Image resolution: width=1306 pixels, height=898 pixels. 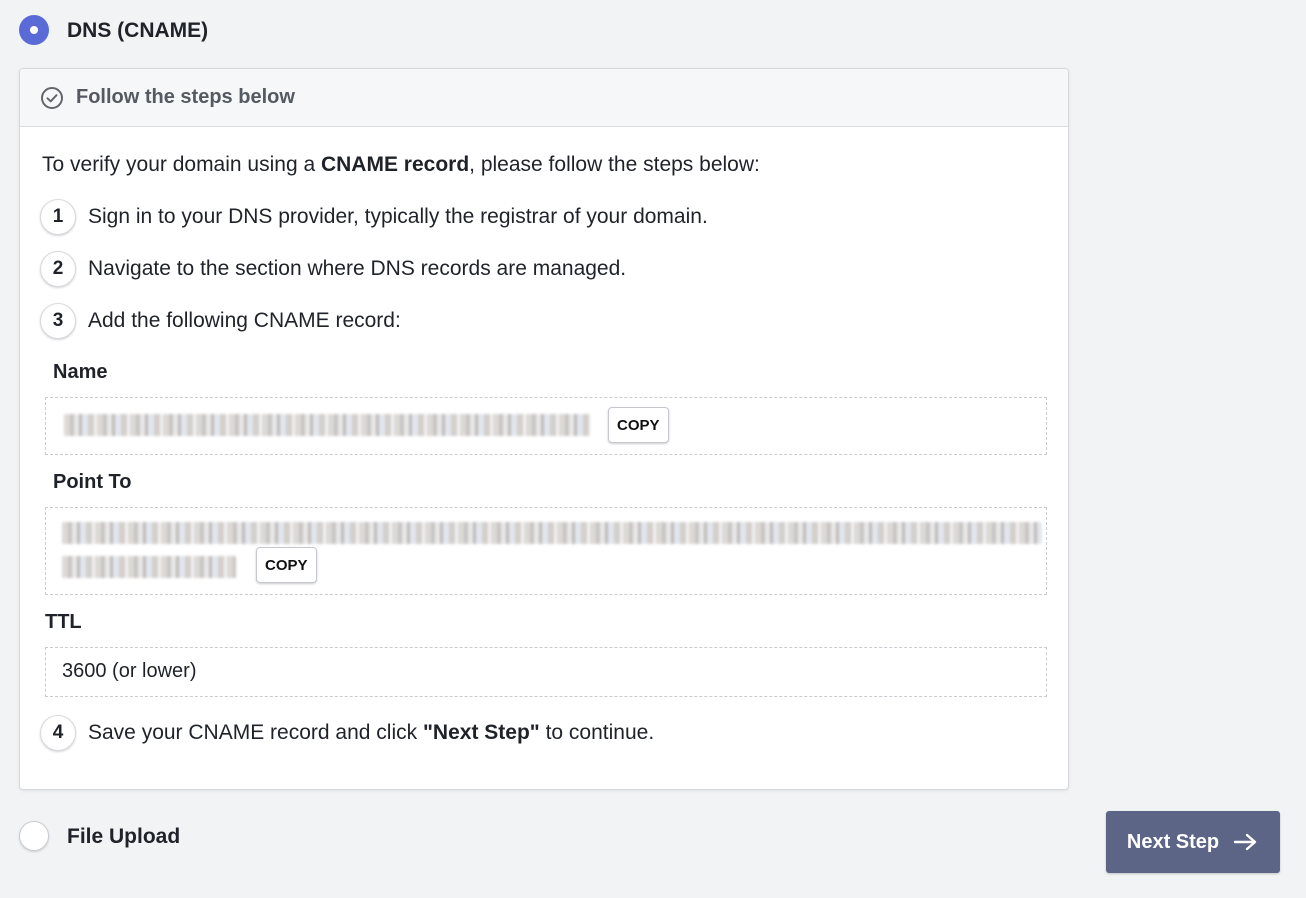 What do you see at coordinates (92, 482) in the screenshot?
I see `point-to-label: Point To` at bounding box center [92, 482].